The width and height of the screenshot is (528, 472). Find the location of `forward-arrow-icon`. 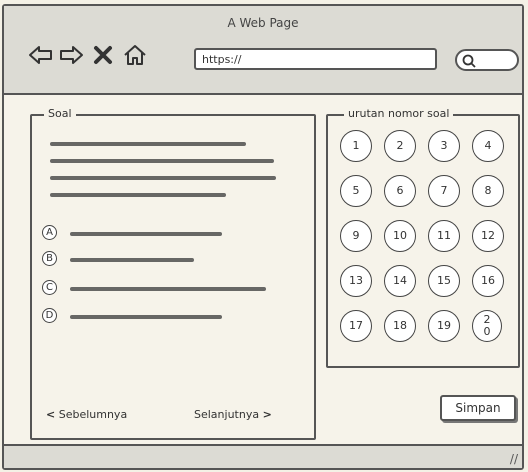

forward-arrow-icon is located at coordinates (71, 55).